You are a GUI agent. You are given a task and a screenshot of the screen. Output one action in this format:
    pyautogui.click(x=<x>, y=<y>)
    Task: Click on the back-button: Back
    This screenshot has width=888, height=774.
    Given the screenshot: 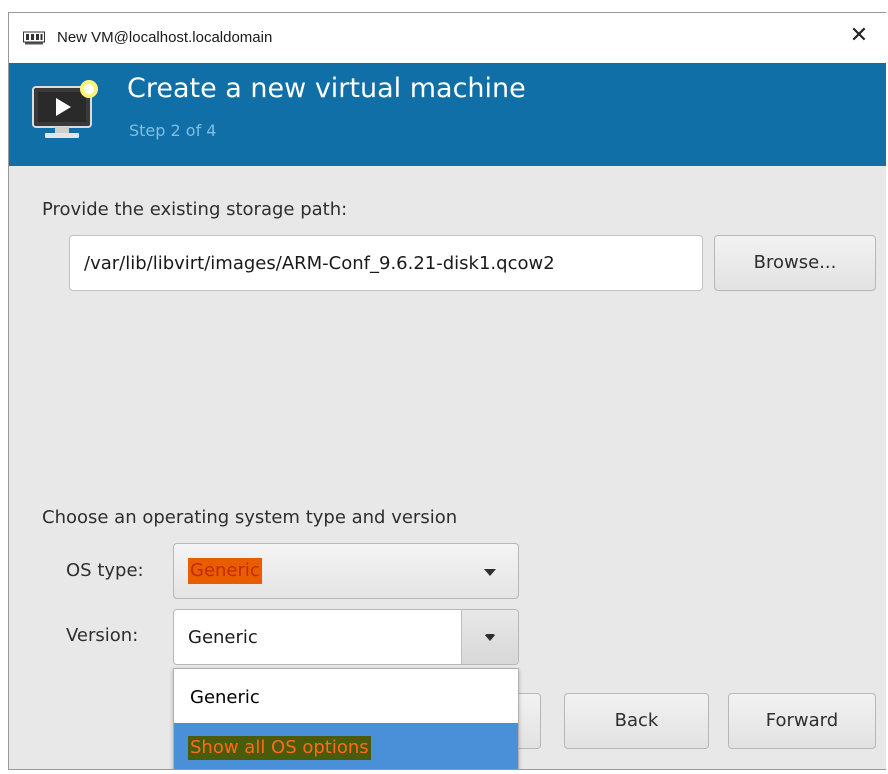 What is the action you would take?
    pyautogui.click(x=636, y=721)
    